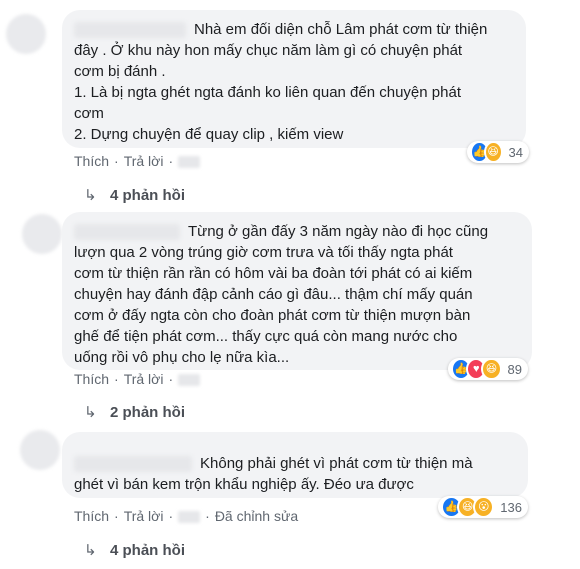 The height and width of the screenshot is (569, 580). Describe the element at coordinates (209, 134) in the screenshot. I see `comment-text-line: 2. Dựng chuyện để quay clip , kiếm view` at that location.